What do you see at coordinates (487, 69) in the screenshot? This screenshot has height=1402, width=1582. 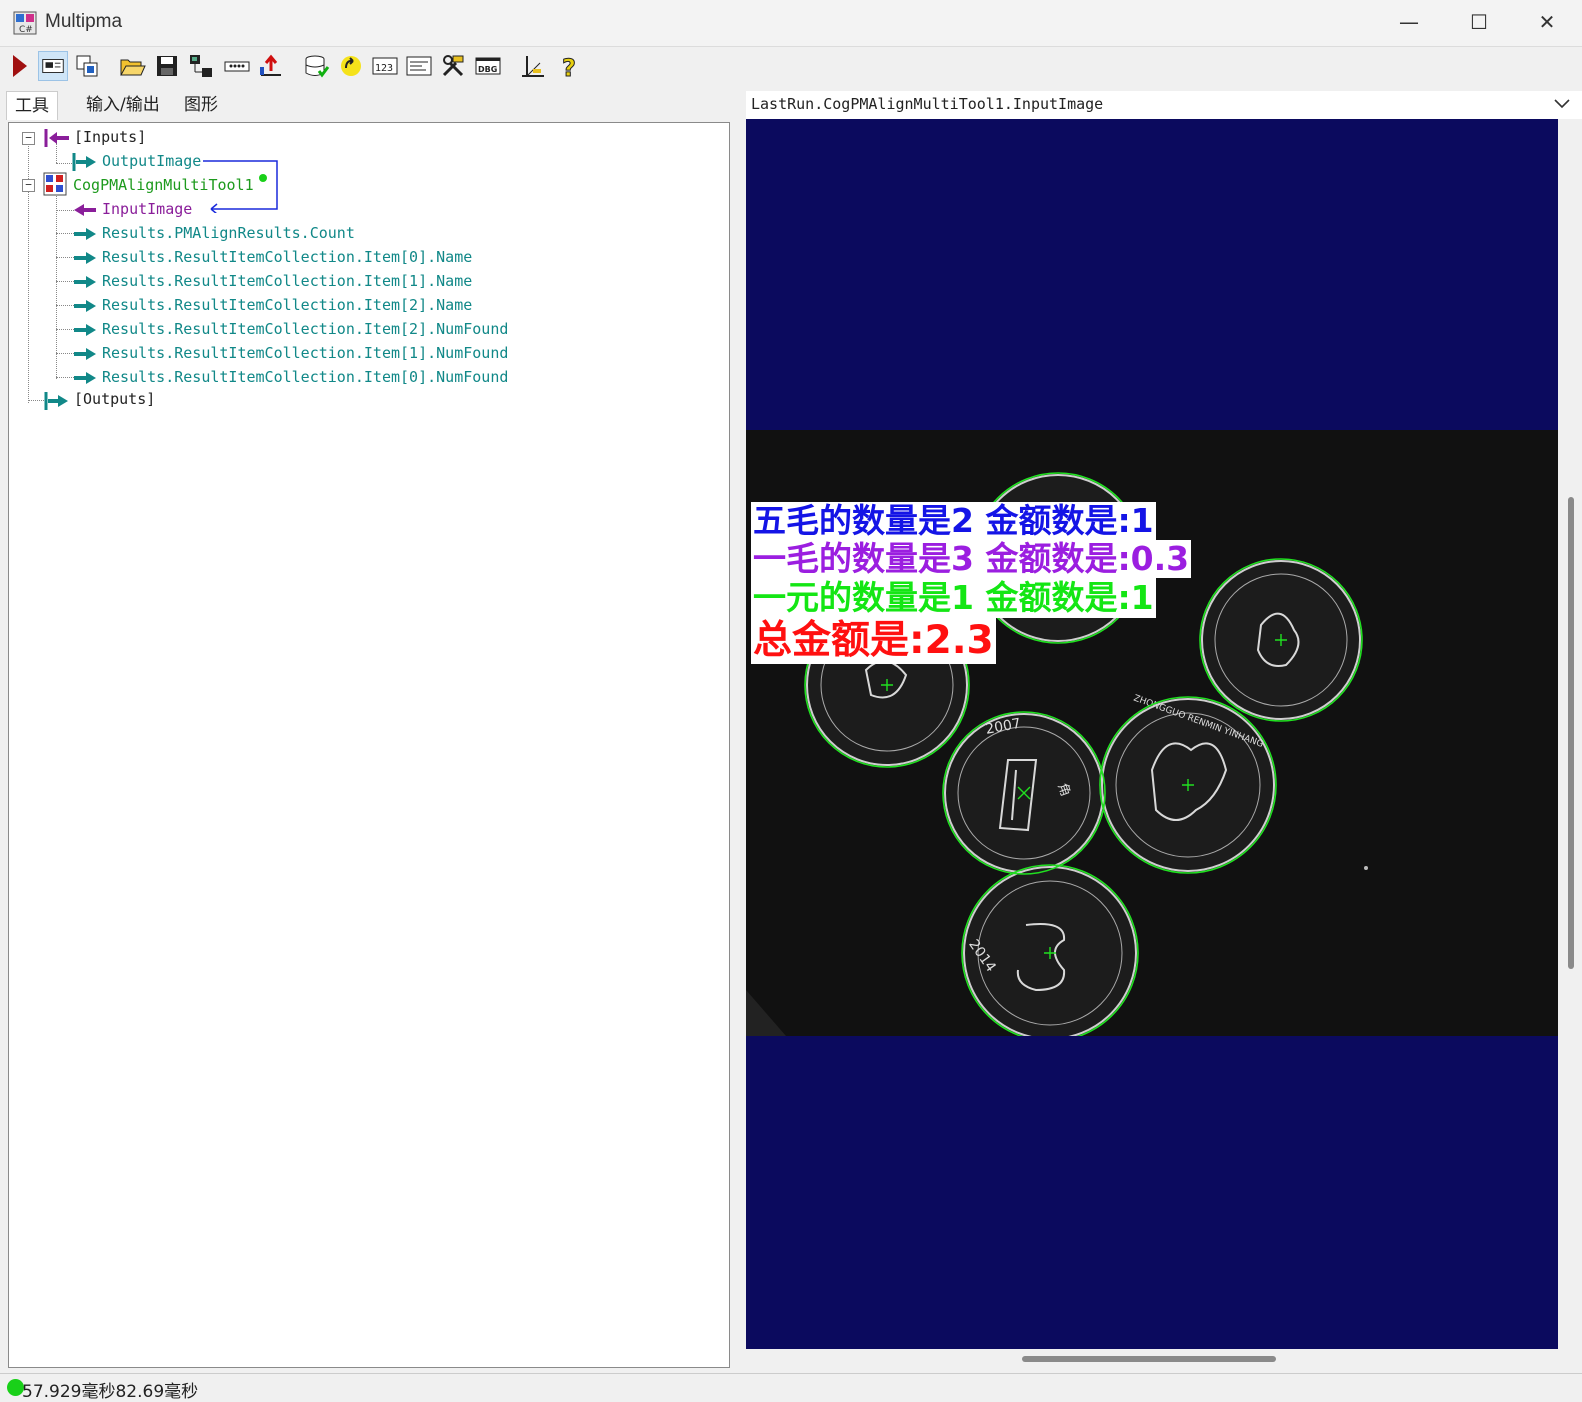 I see `svg-text: DBG` at bounding box center [487, 69].